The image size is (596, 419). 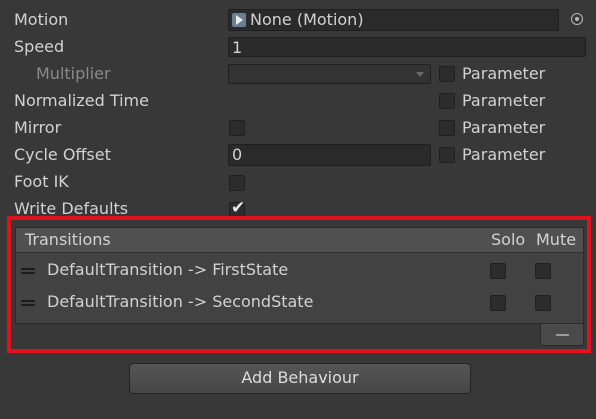 I want to click on motion-value: None (Motion), so click(x=307, y=19).